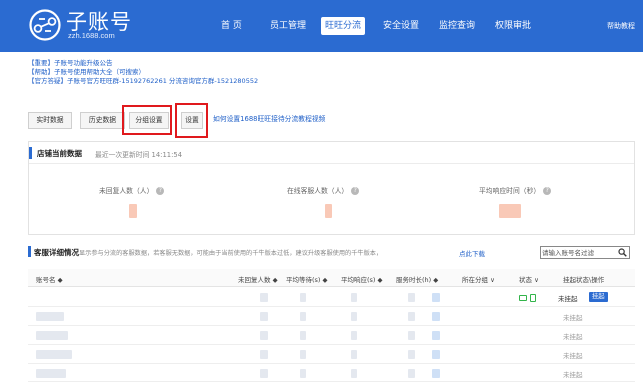 The image size is (643, 392). What do you see at coordinates (401, 26) in the screenshot?
I see `nav-security-settings: 安全设置` at bounding box center [401, 26].